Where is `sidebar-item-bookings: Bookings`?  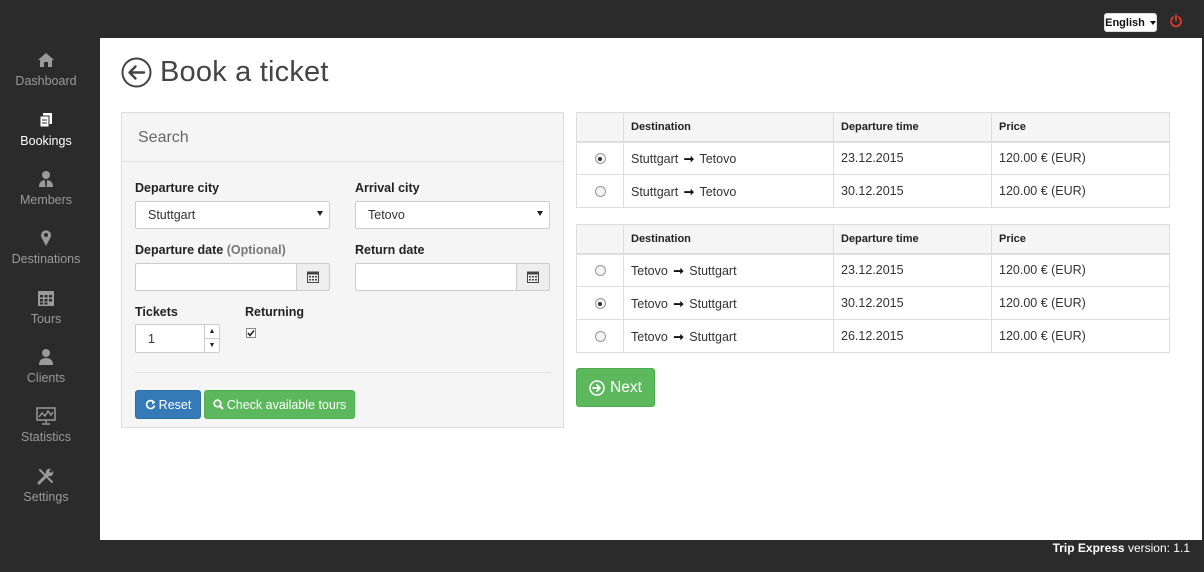 sidebar-item-bookings: Bookings is located at coordinates (46, 138).